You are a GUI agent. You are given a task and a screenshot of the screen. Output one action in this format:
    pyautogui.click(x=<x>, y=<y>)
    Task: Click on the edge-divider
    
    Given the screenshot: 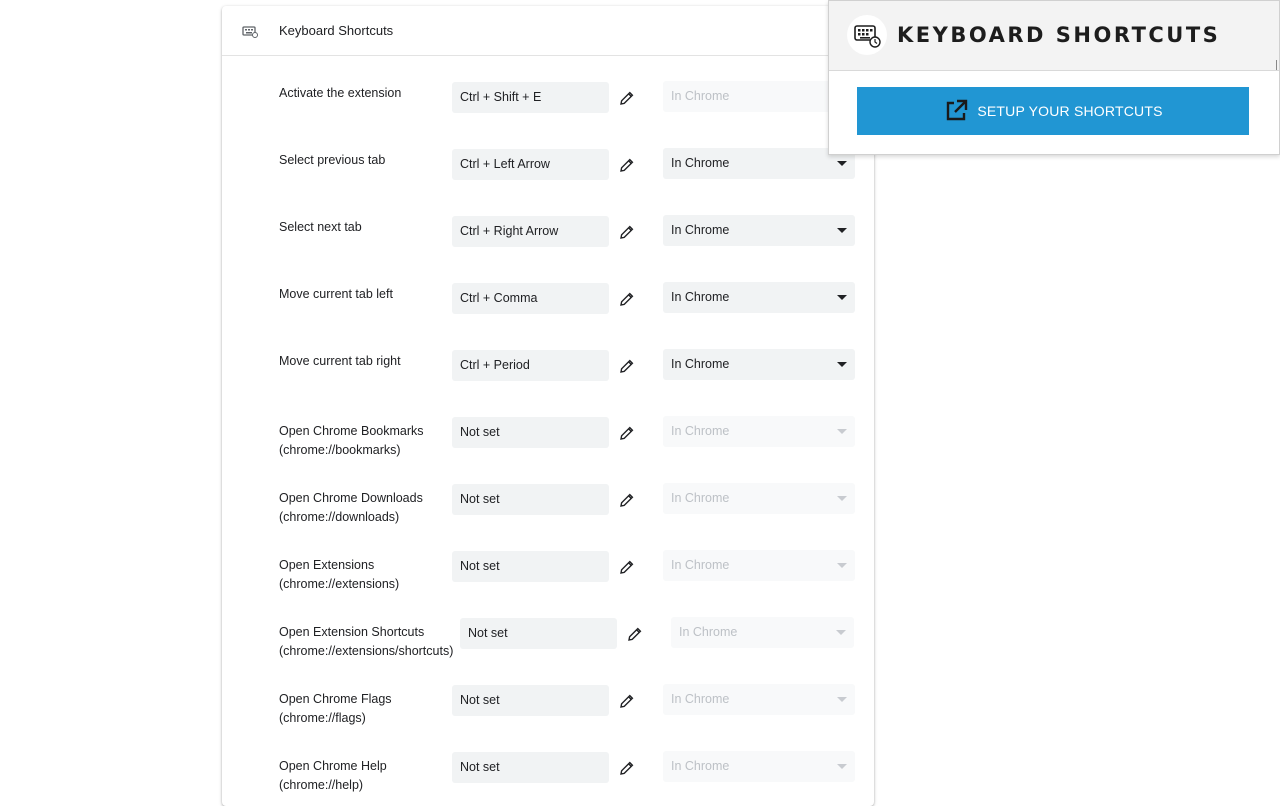 What is the action you would take?
    pyautogui.click(x=1278, y=65)
    